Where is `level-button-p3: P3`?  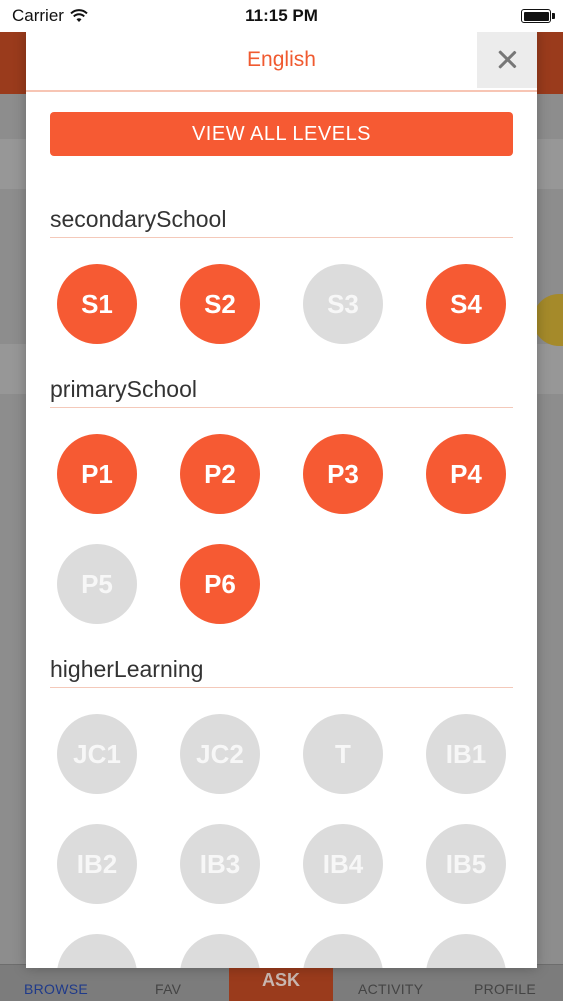 level-button-p3: P3 is located at coordinates (343, 474).